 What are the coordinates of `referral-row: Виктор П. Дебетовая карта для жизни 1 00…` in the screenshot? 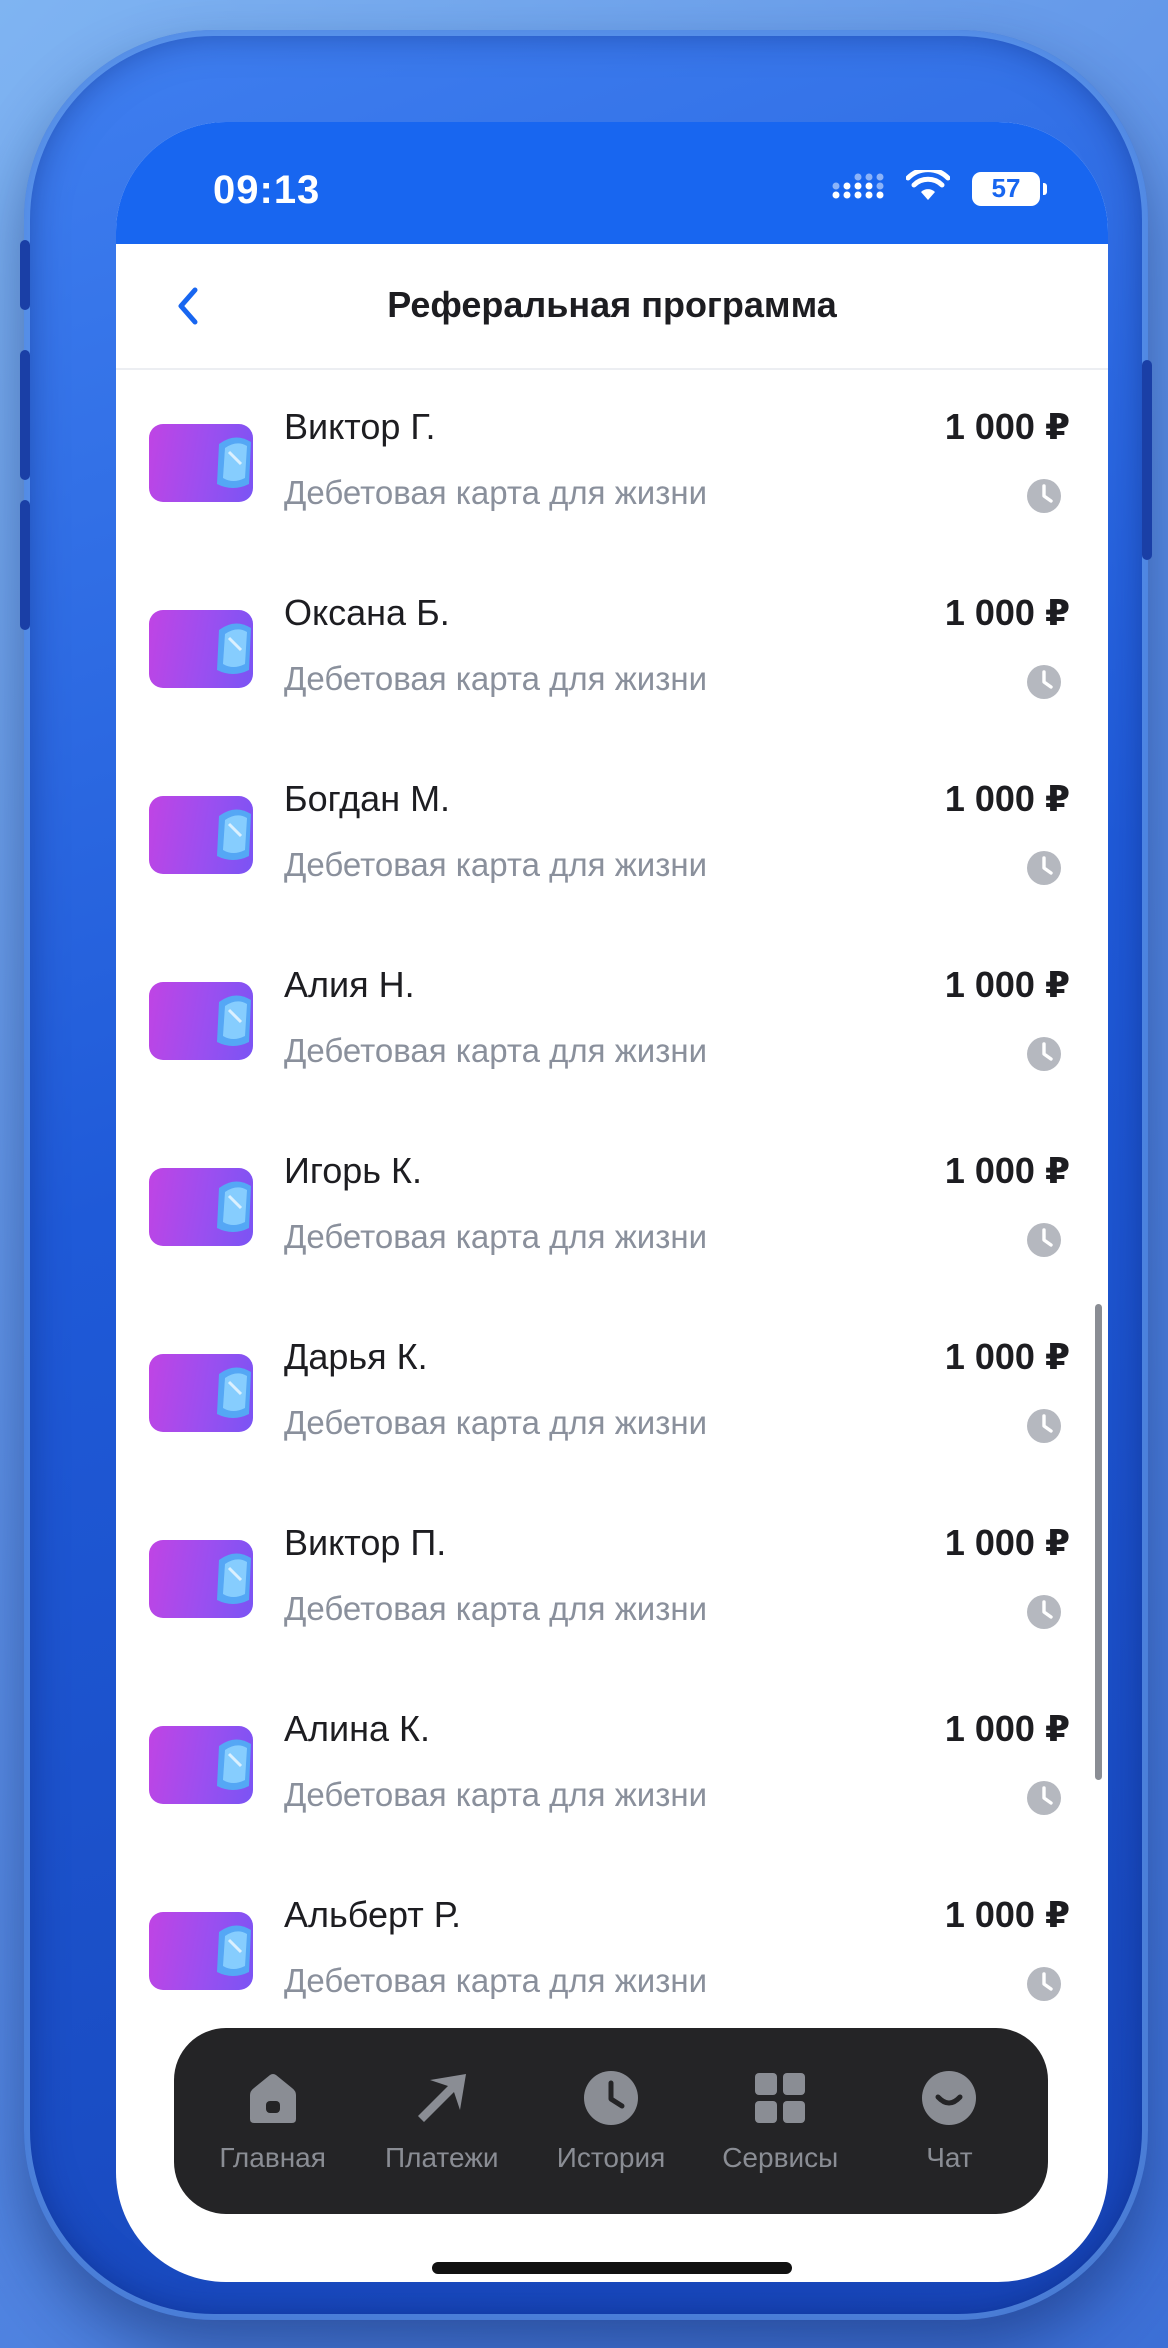 It's located at (612, 1579).